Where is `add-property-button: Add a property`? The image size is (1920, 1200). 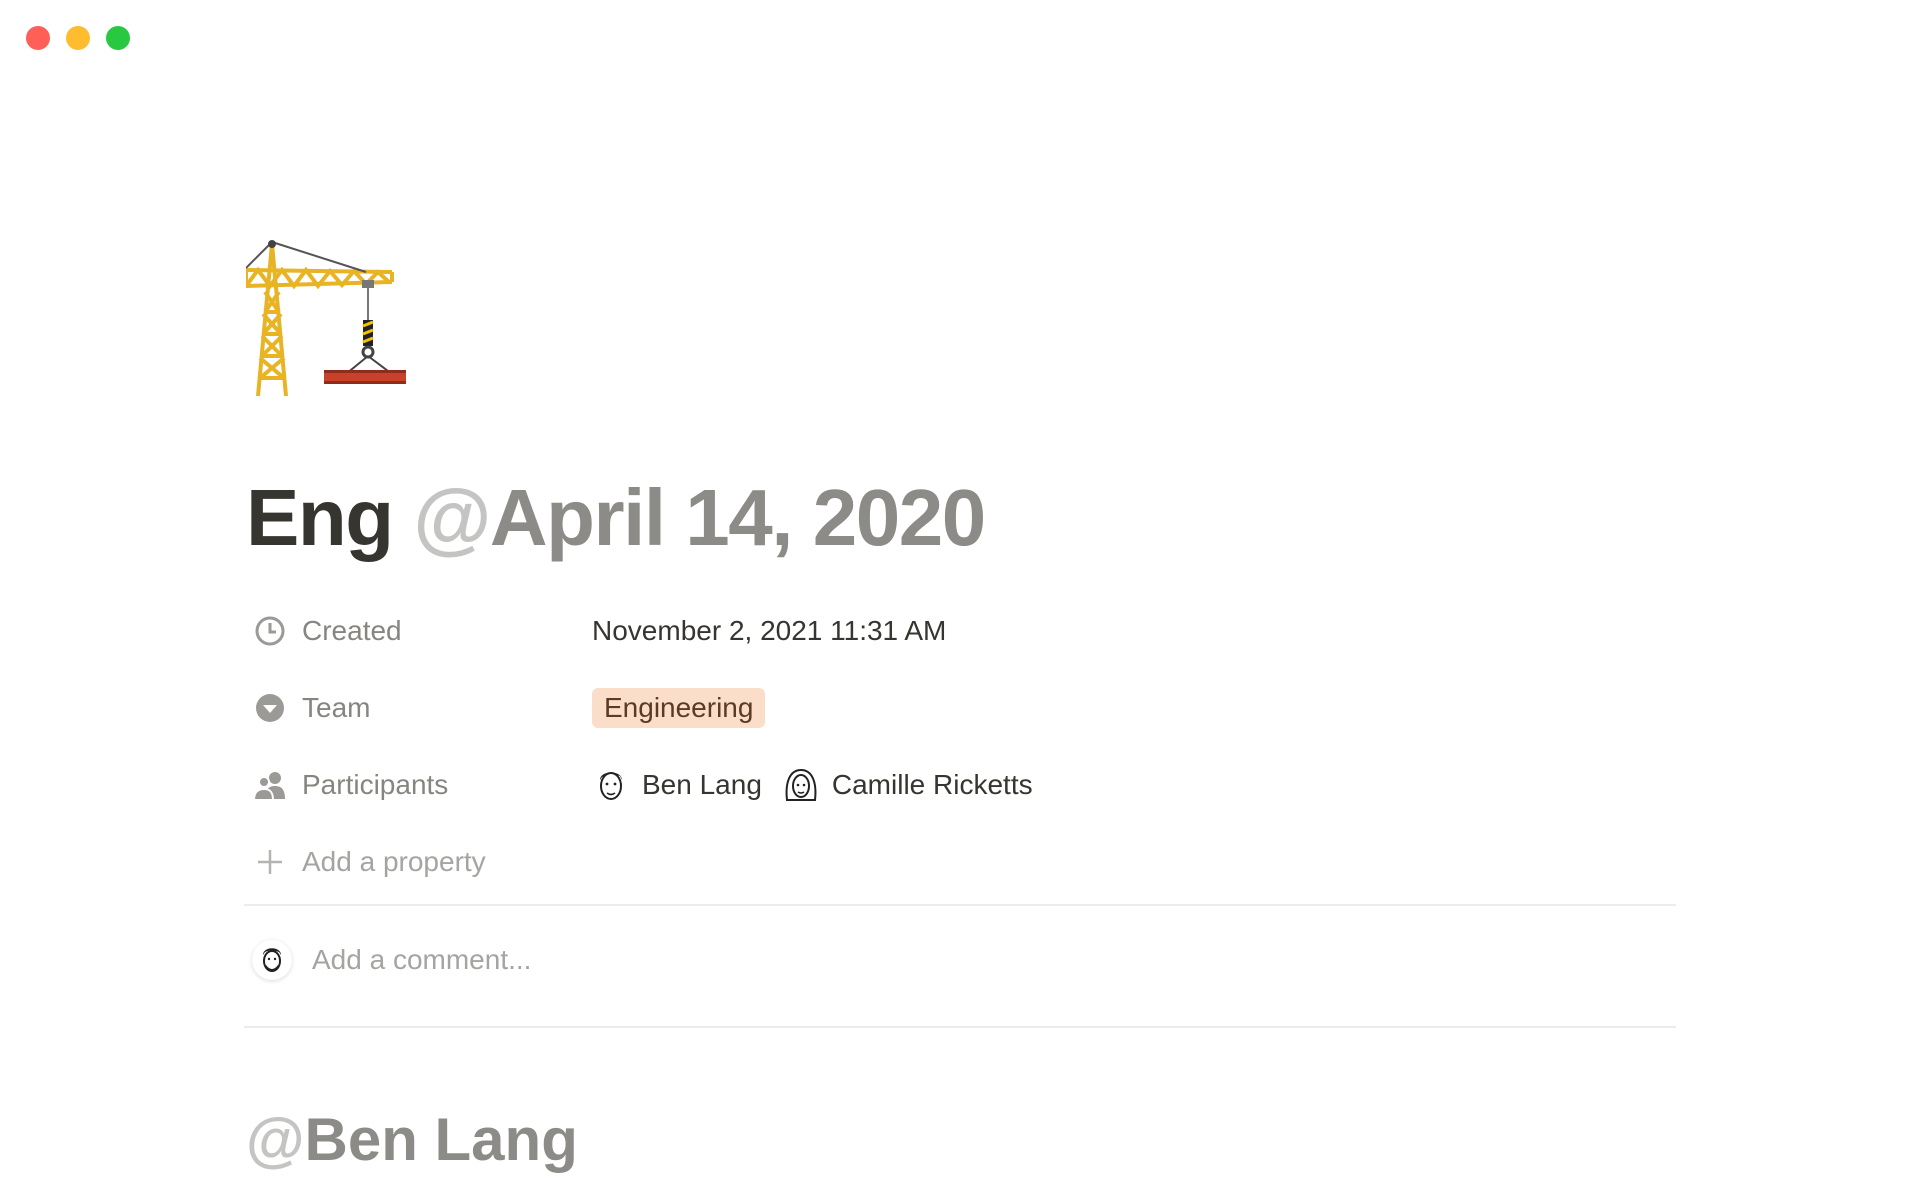 add-property-button: Add a property is located at coordinates (962, 861).